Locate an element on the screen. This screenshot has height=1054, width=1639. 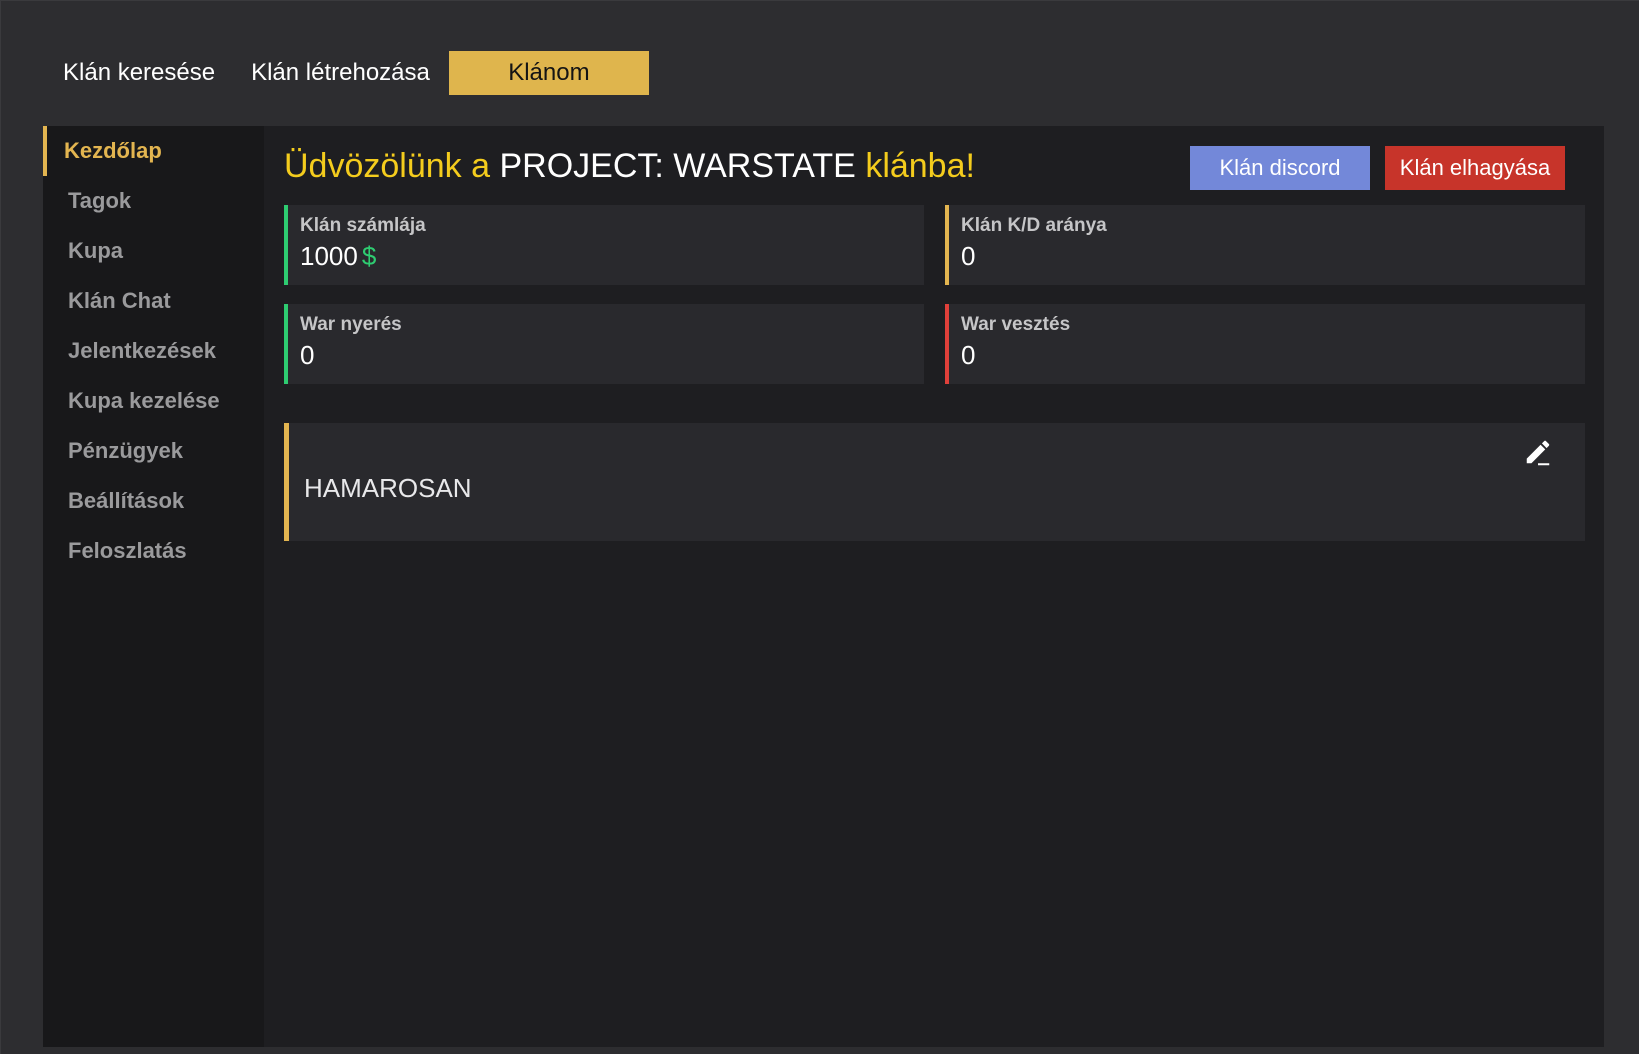
sidebar-item-finances: Pénzügyek is located at coordinates (153, 451).